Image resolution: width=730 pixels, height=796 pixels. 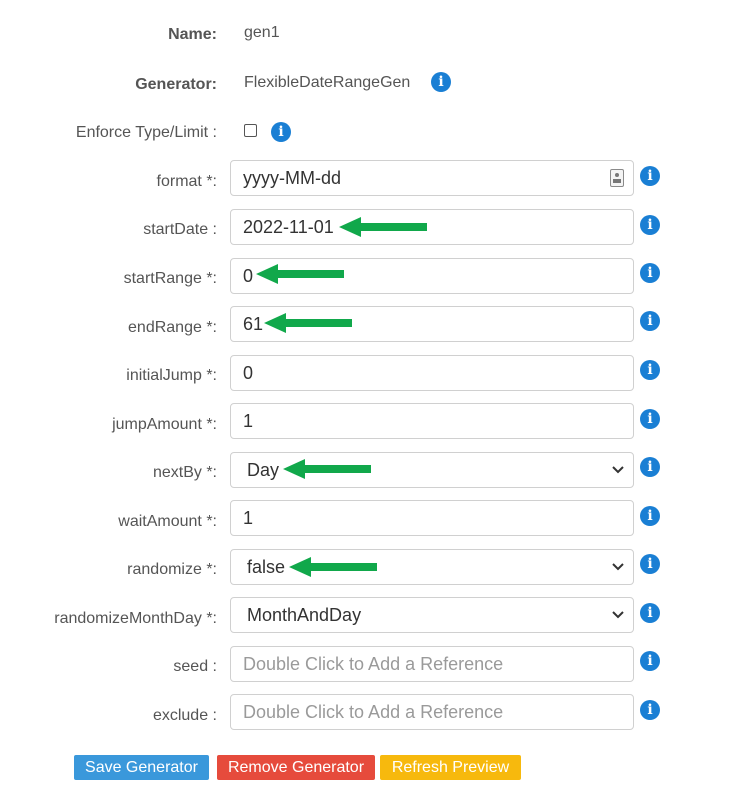 I want to click on seed-input: Double Click to Add a Reference, so click(x=432, y=664).